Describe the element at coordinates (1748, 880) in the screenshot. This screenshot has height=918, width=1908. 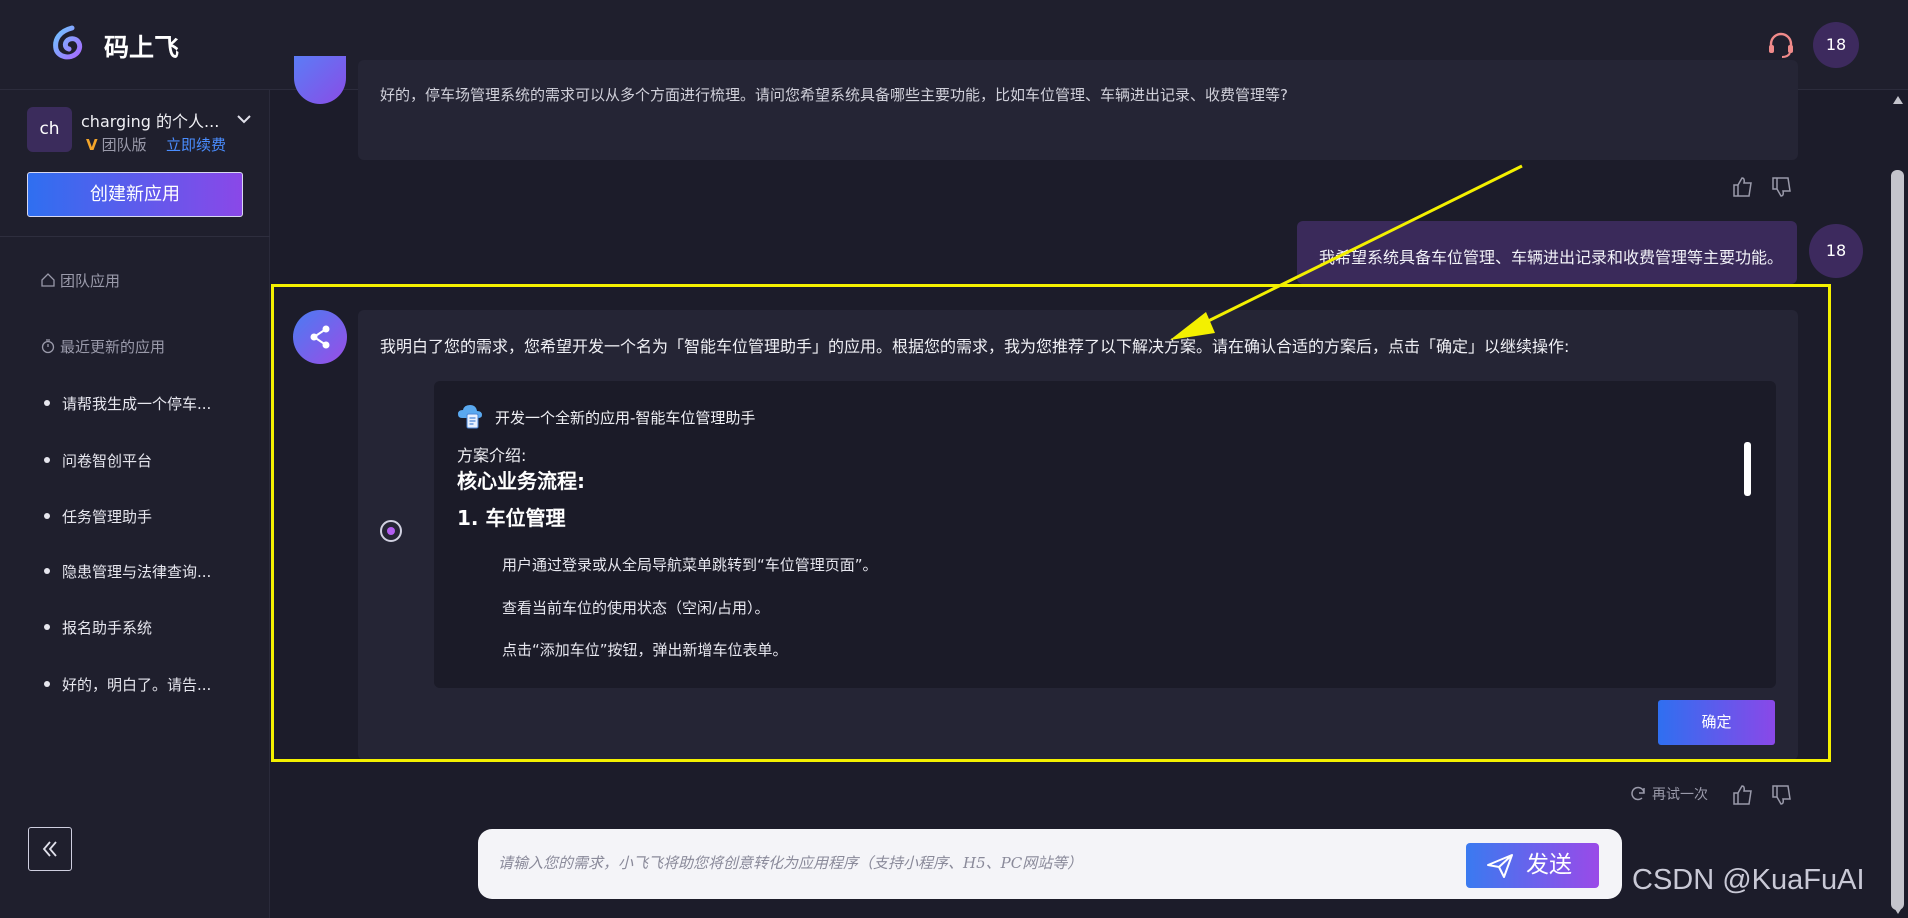
I see `watermark: CSDN @KuaFuAI` at that location.